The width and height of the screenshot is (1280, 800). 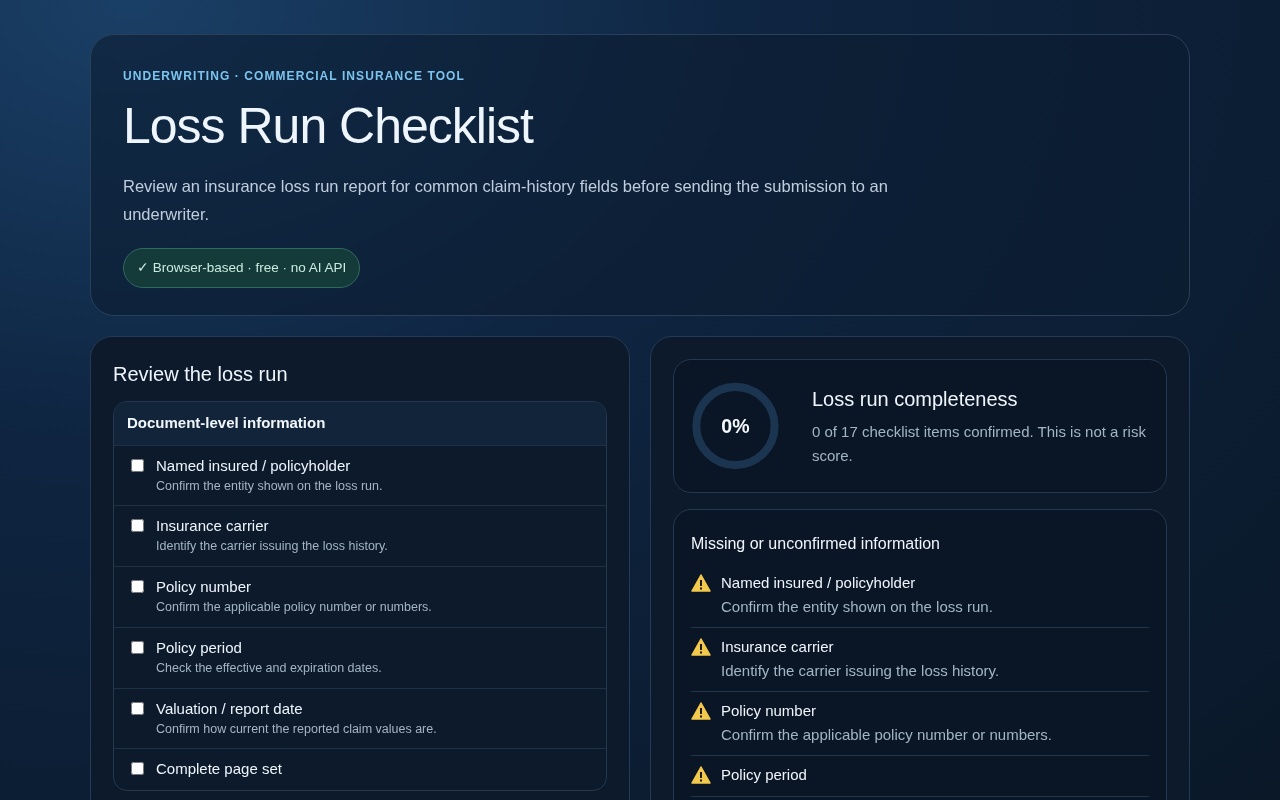 What do you see at coordinates (201, 374) in the screenshot?
I see `panel-title: Review the loss run` at bounding box center [201, 374].